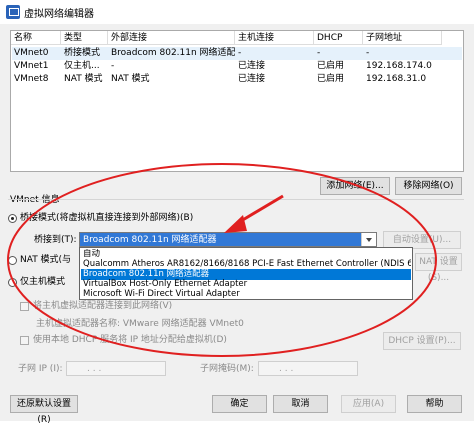 This screenshot has height=428, width=474. What do you see at coordinates (235, 224) in the screenshot?
I see `annotation-arrow-head` at bounding box center [235, 224].